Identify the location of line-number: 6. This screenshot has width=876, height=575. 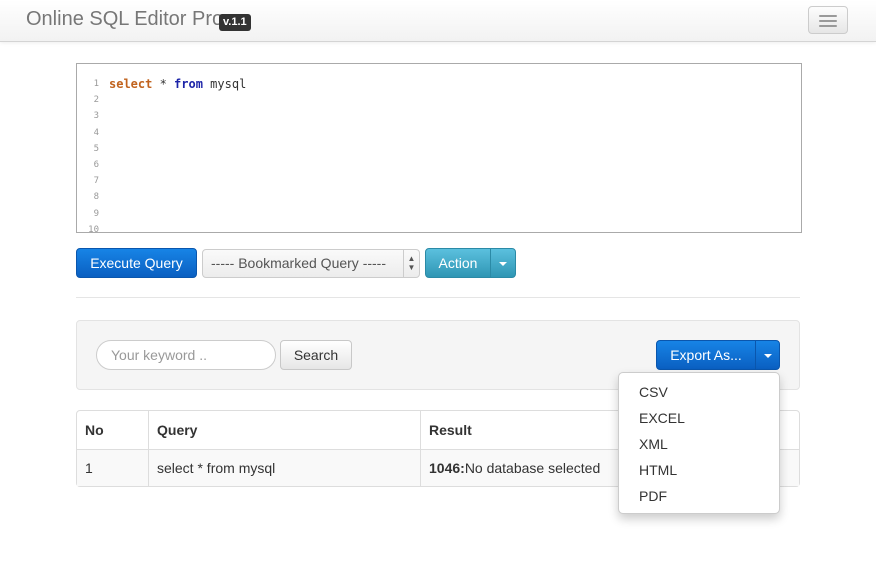
(96, 164).